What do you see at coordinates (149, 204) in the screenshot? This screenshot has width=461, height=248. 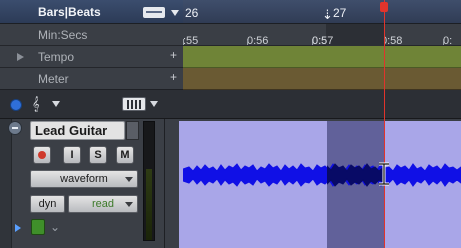 I see `meter-fill` at bounding box center [149, 204].